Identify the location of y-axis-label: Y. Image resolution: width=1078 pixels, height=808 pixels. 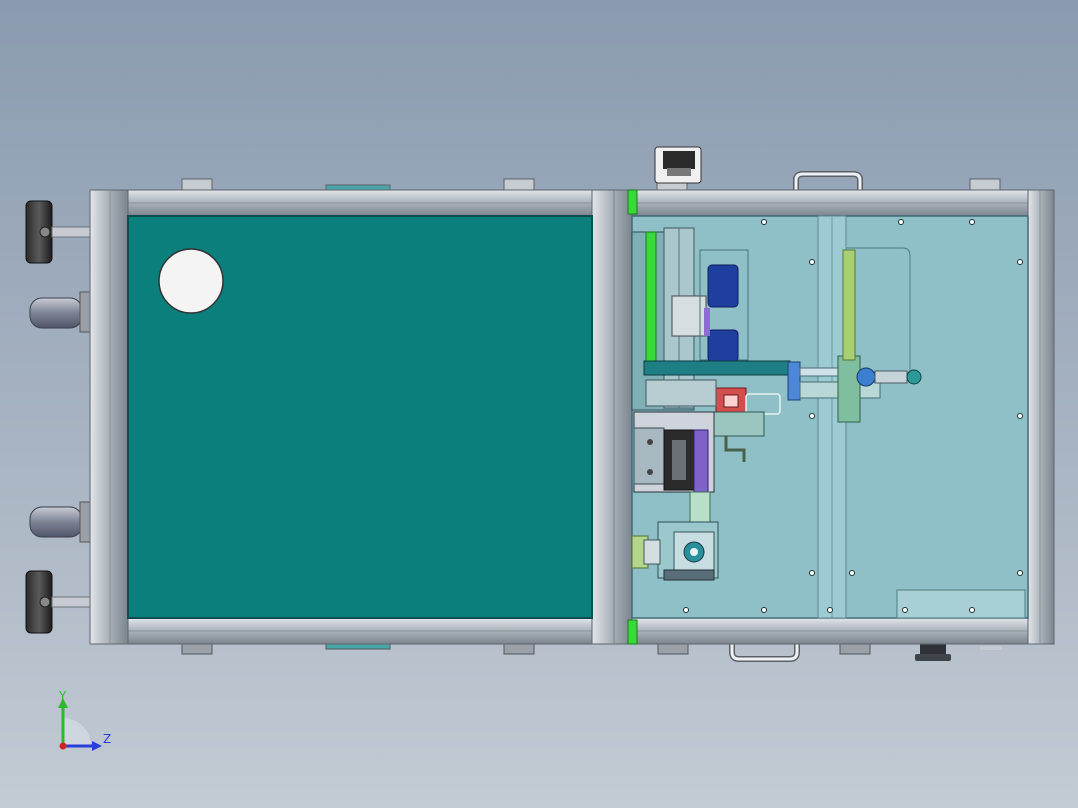
(62, 696).